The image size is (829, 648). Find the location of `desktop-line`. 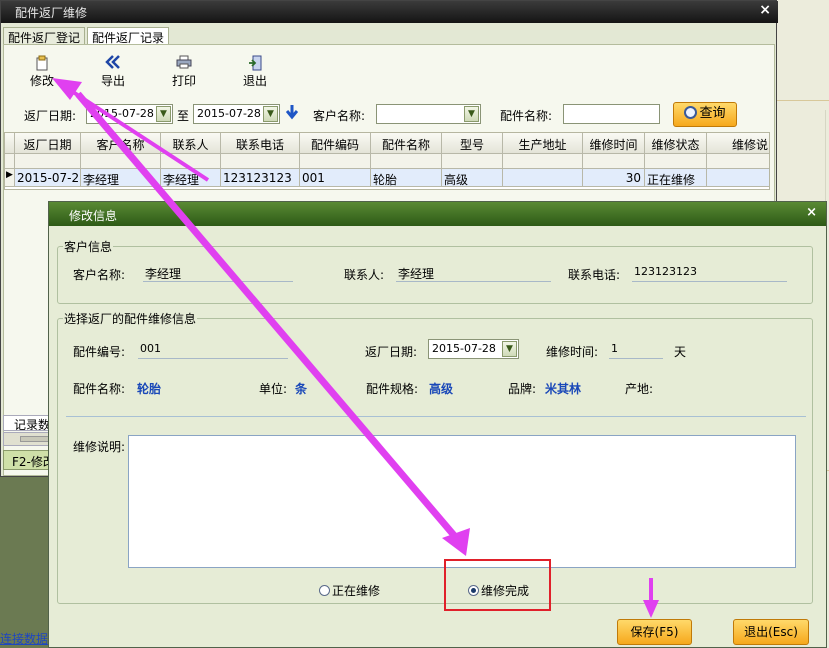

desktop-line is located at coordinates (803, 100).